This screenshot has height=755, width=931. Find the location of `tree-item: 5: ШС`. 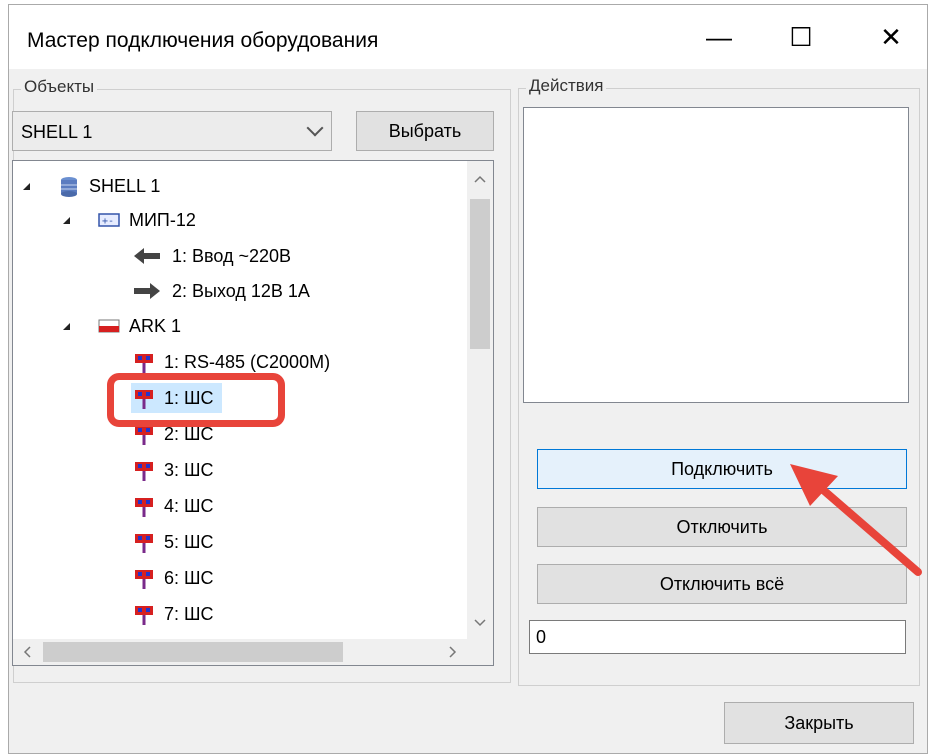

tree-item: 5: ШС is located at coordinates (173, 542).